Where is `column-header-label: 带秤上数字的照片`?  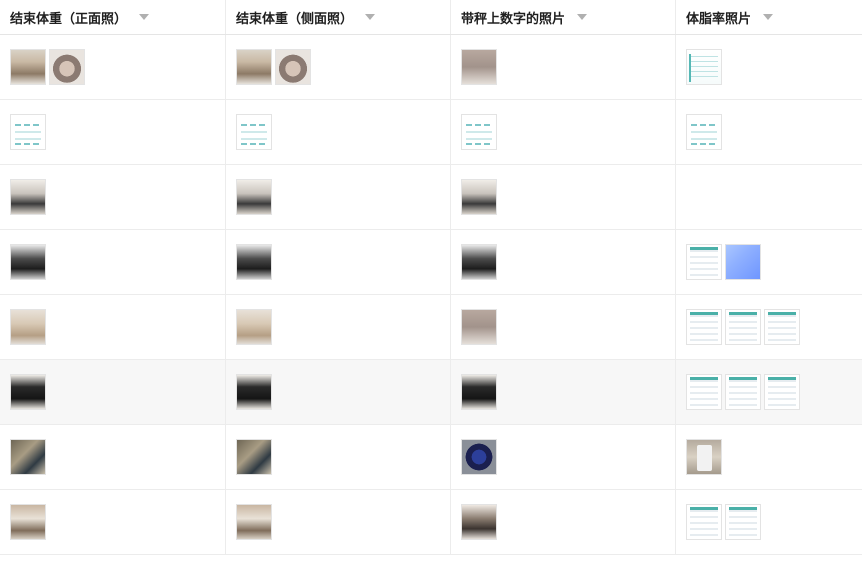
column-header-label: 带秤上数字的照片 is located at coordinates (513, 19).